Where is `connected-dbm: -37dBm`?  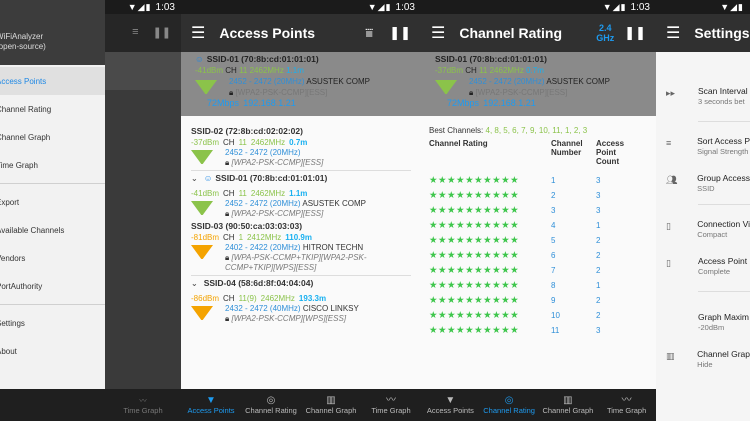
connected-dbm: -37dBm is located at coordinates (449, 70).